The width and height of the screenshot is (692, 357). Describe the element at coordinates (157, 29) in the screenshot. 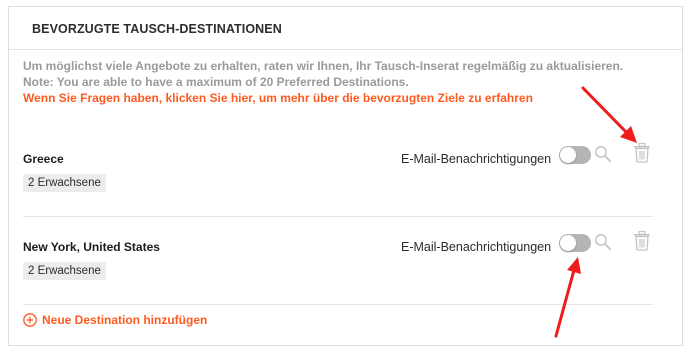

I see `panel-title: BEVORZUGTE TAUSCH-DESTINATIONEN` at that location.